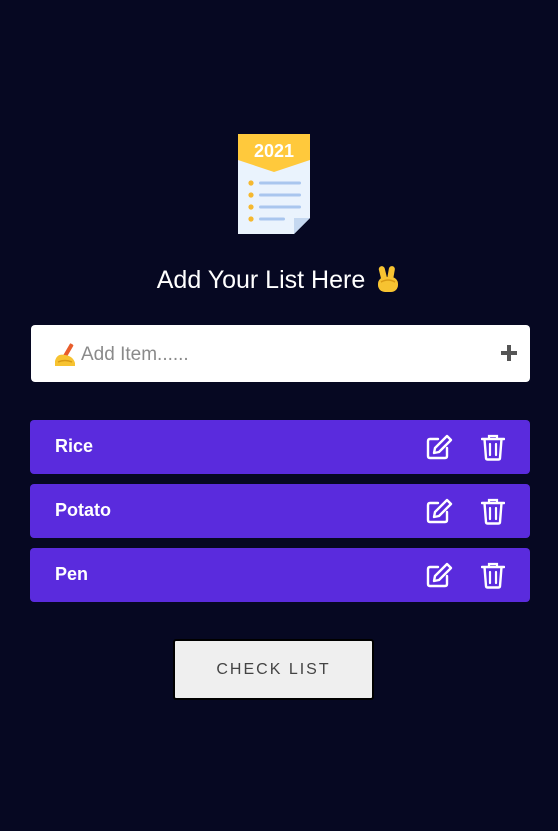  I want to click on add-item-input, so click(281, 355).